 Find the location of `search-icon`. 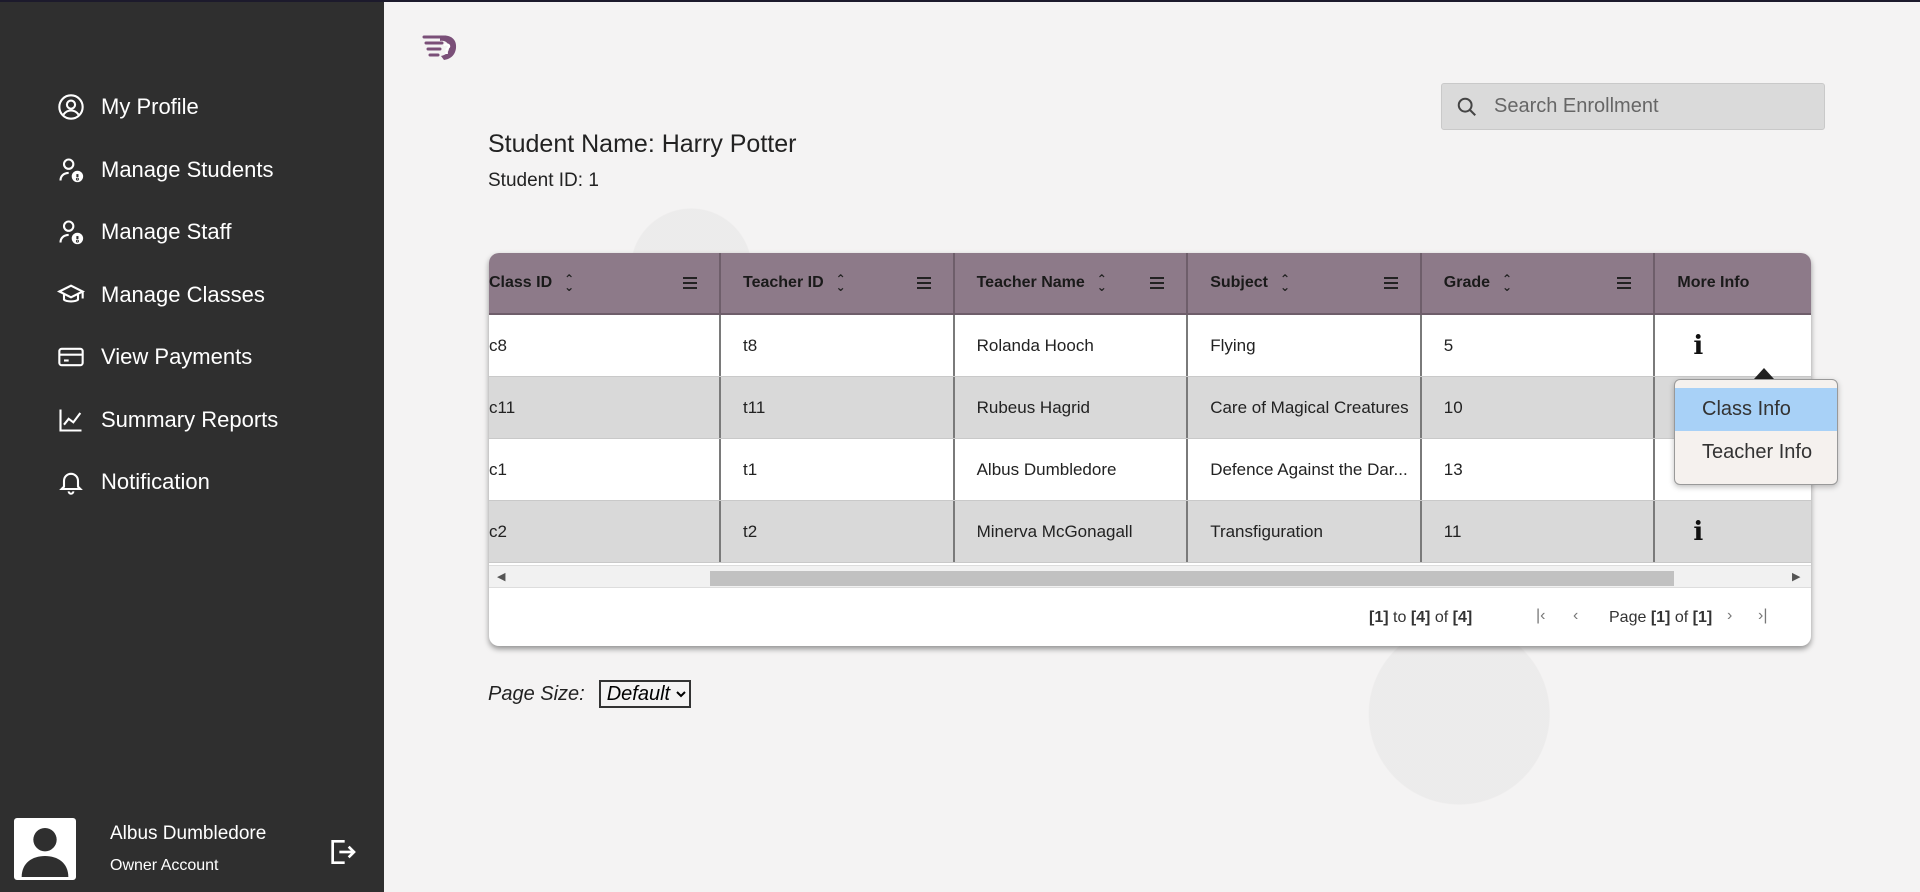

search-icon is located at coordinates (1466, 106).